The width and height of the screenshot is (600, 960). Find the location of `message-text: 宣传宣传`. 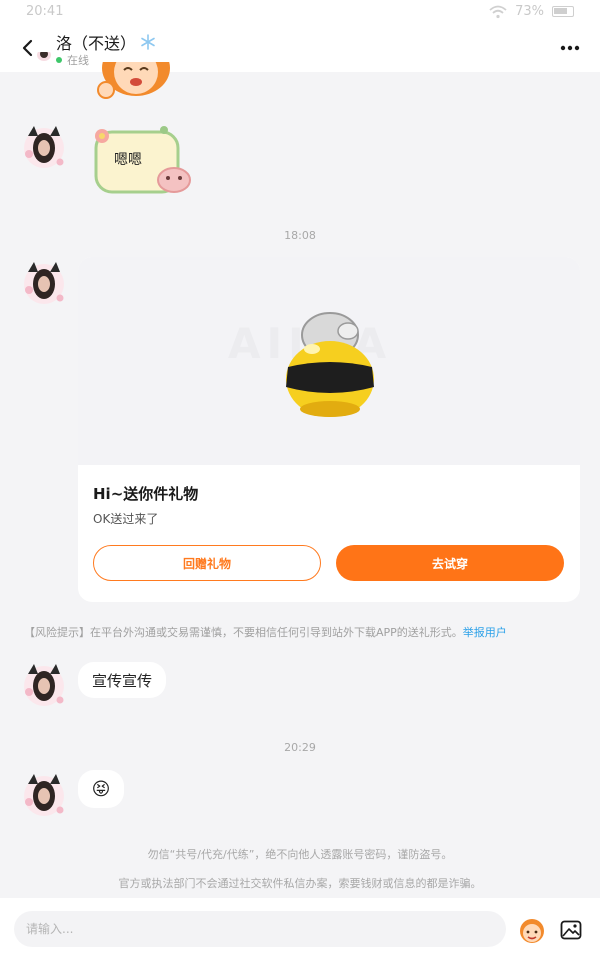

message-text: 宣传宣传 is located at coordinates (122, 680).